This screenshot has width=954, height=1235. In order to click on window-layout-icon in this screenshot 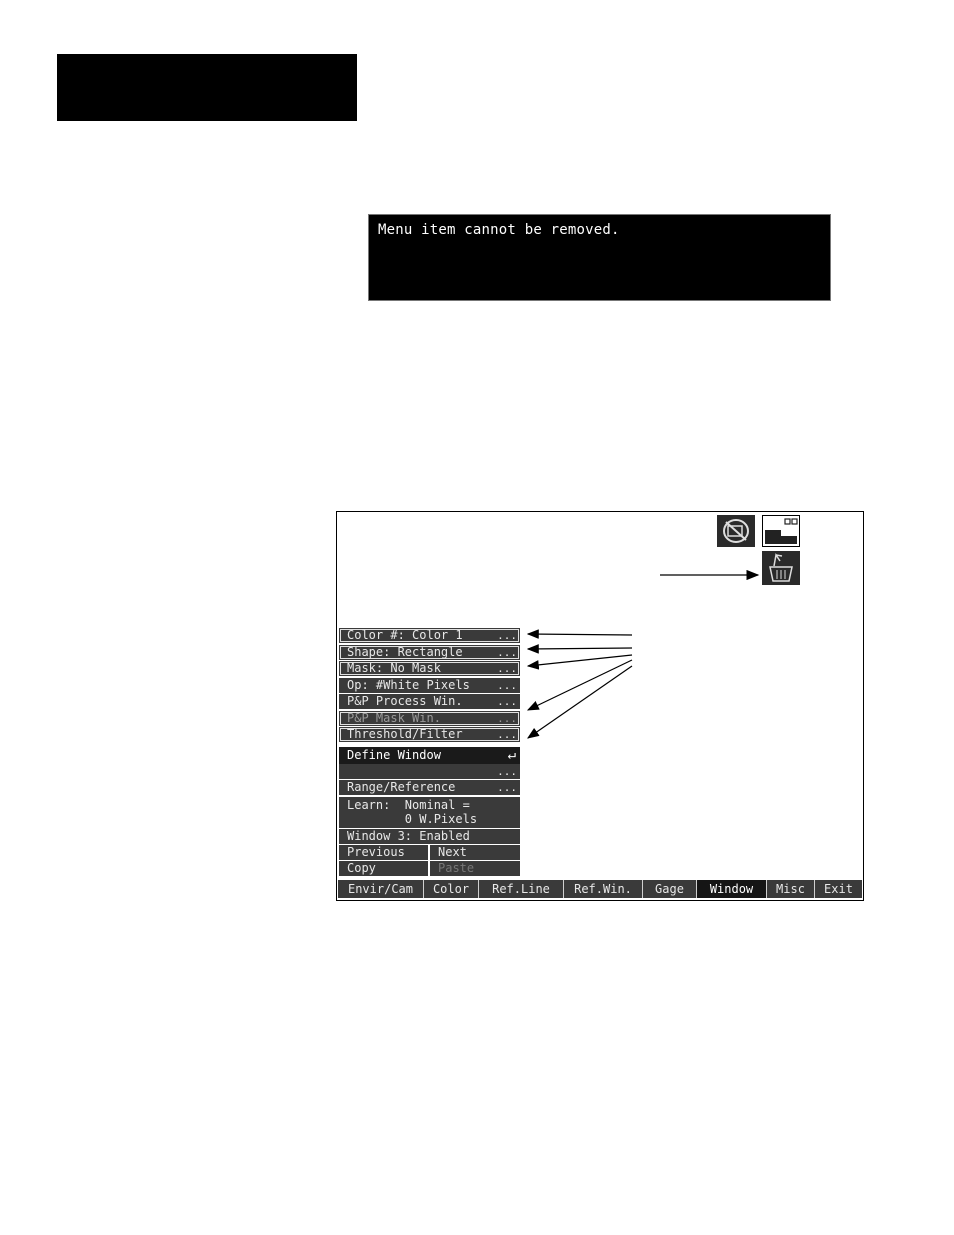, I will do `click(781, 531)`.